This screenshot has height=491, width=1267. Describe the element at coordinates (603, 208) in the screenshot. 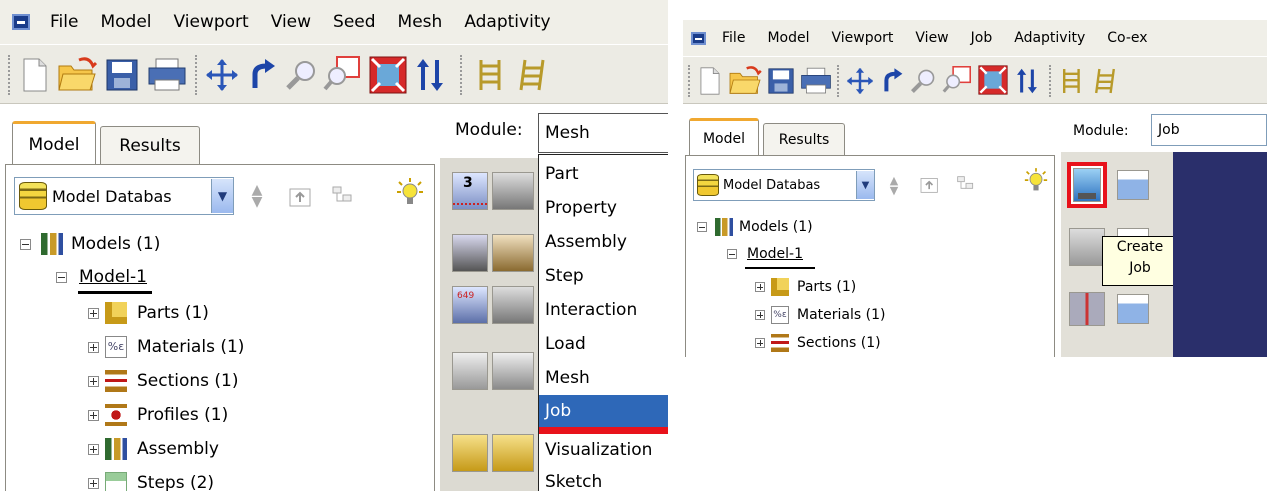

I see `module-option-property: Property` at that location.